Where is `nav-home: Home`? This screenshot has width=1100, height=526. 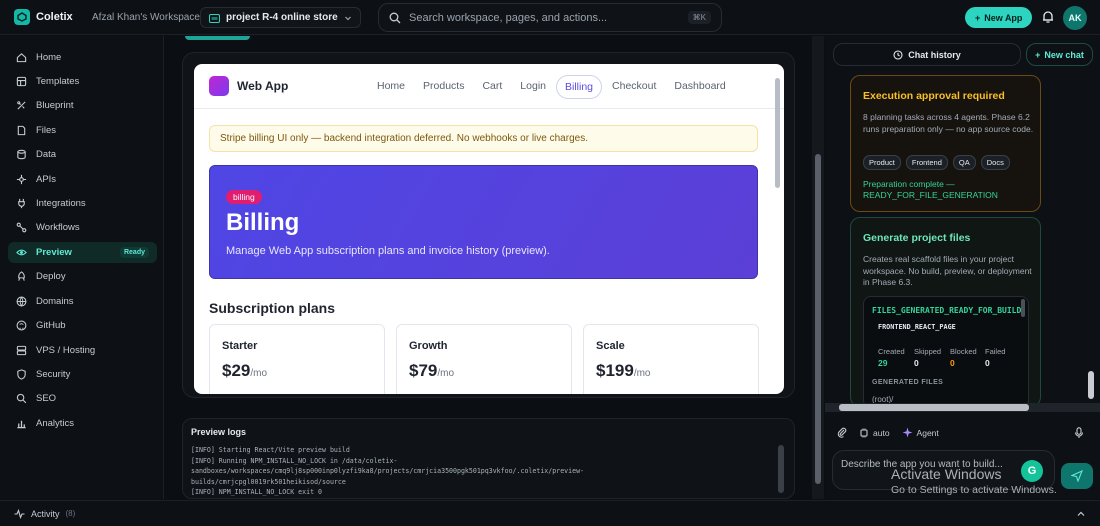
nav-home: Home is located at coordinates (391, 87).